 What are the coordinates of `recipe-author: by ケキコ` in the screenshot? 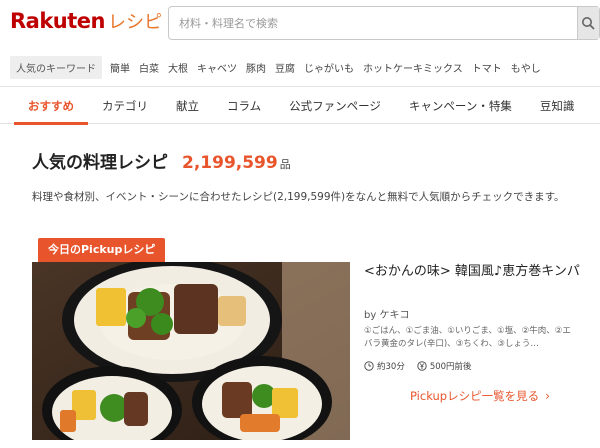 It's located at (386, 313).